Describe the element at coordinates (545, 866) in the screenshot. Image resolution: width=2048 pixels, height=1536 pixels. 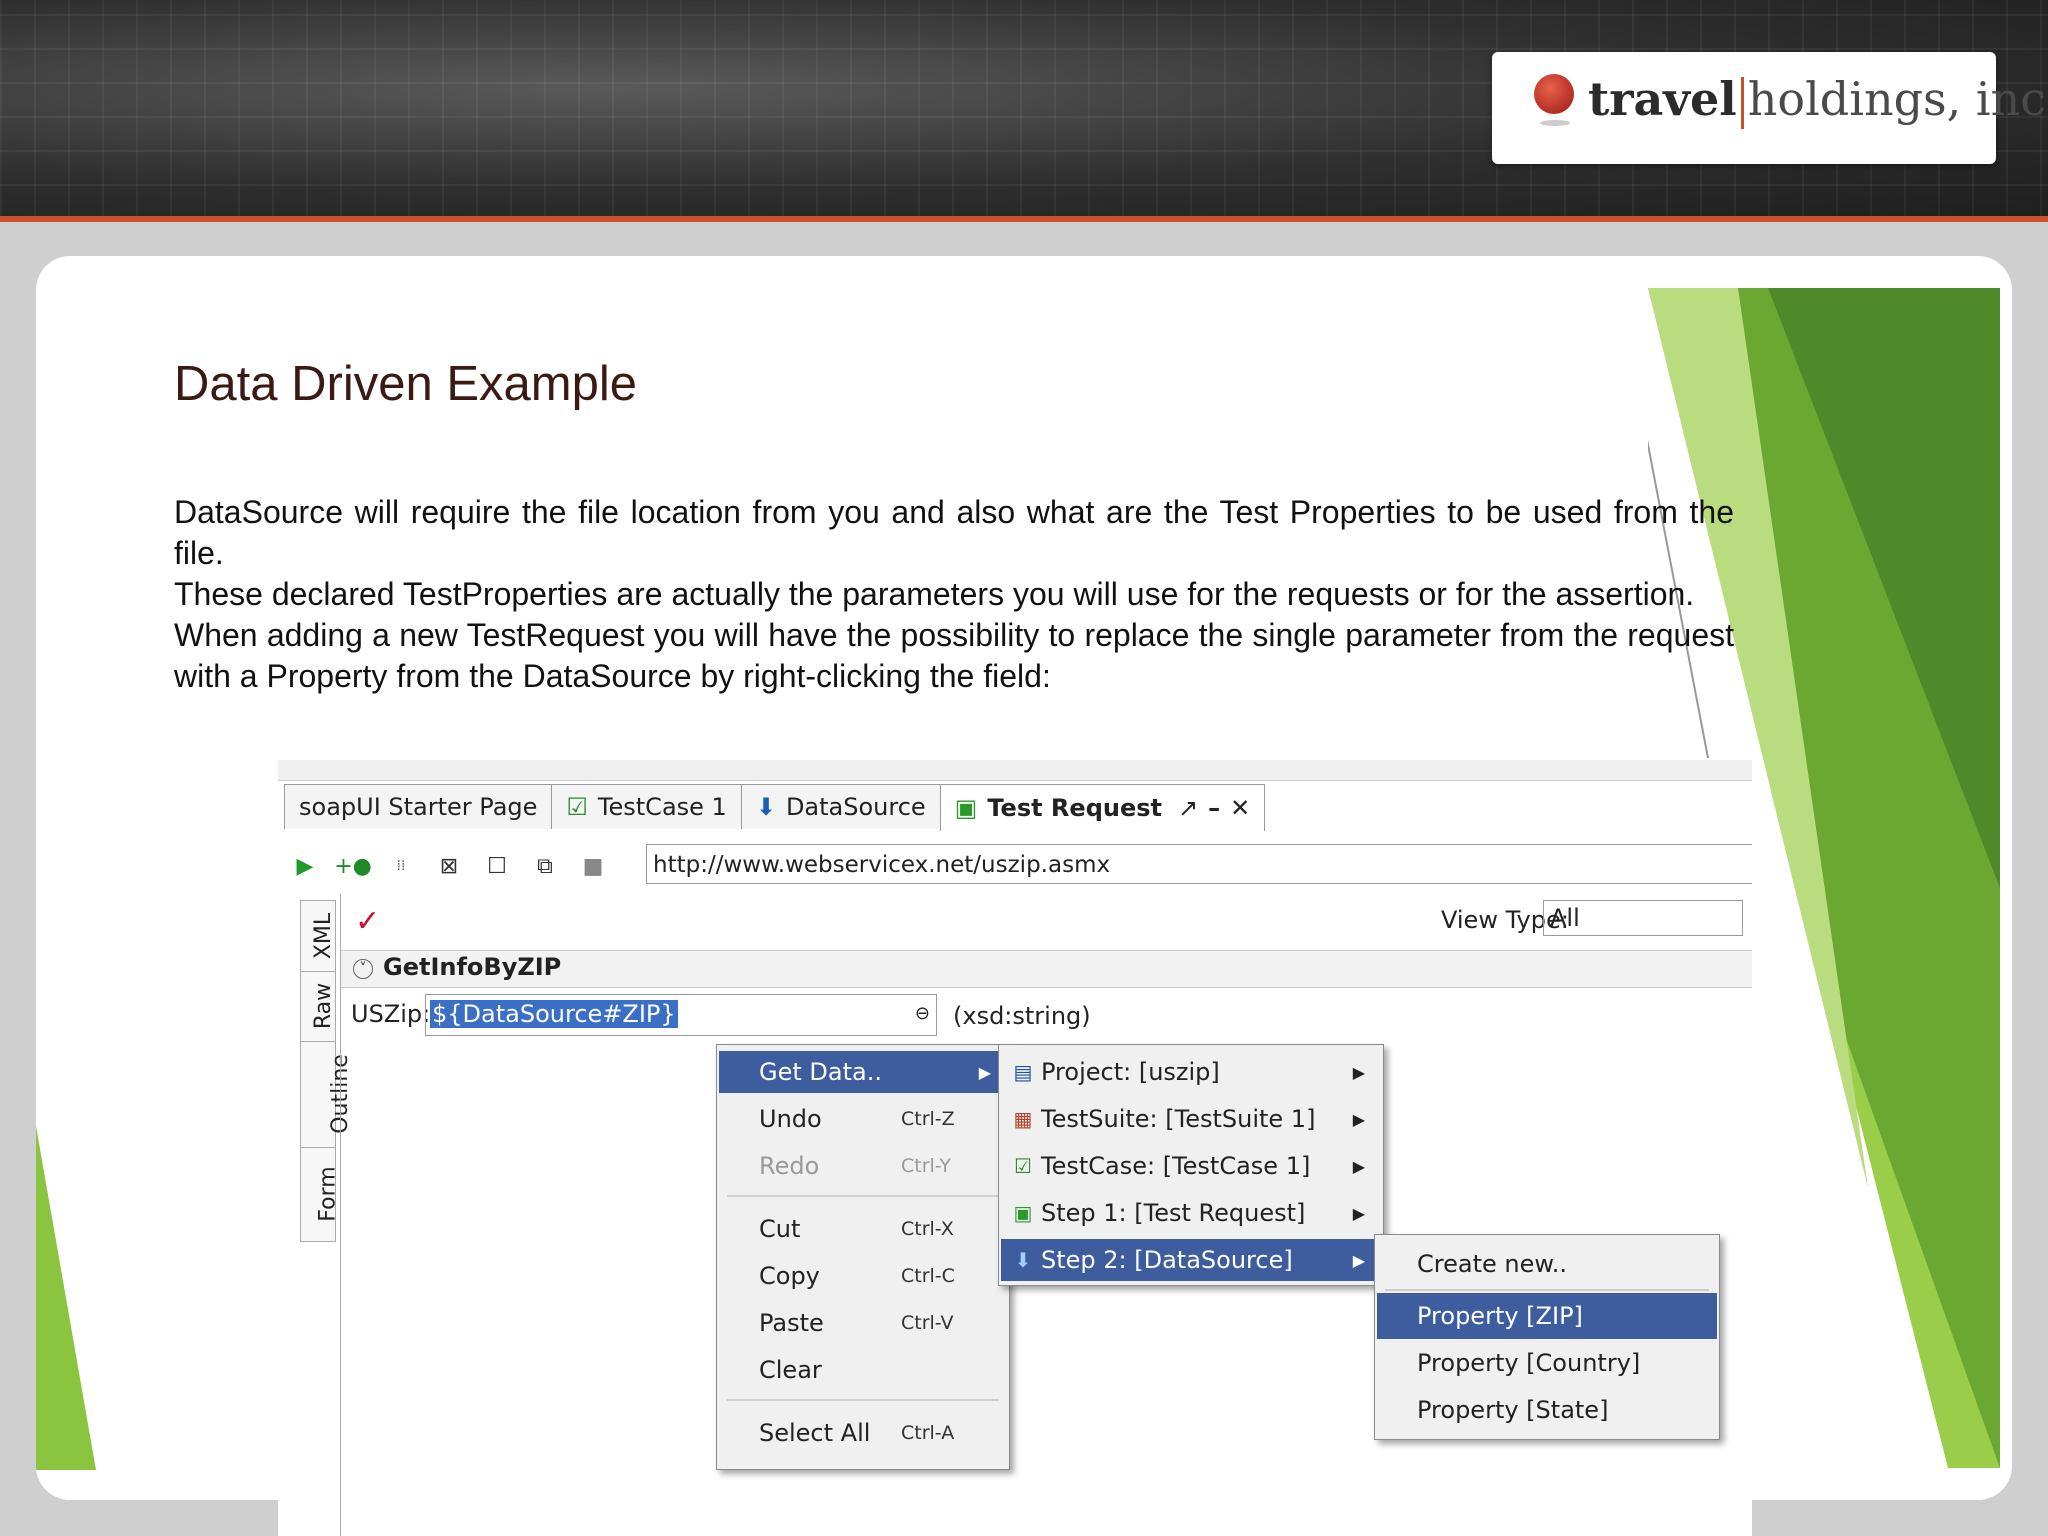
I see `copy-icon: ⧉` at that location.